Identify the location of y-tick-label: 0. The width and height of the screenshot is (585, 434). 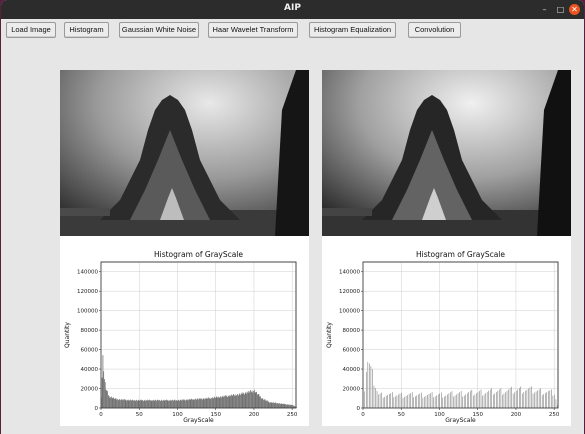
(97, 409).